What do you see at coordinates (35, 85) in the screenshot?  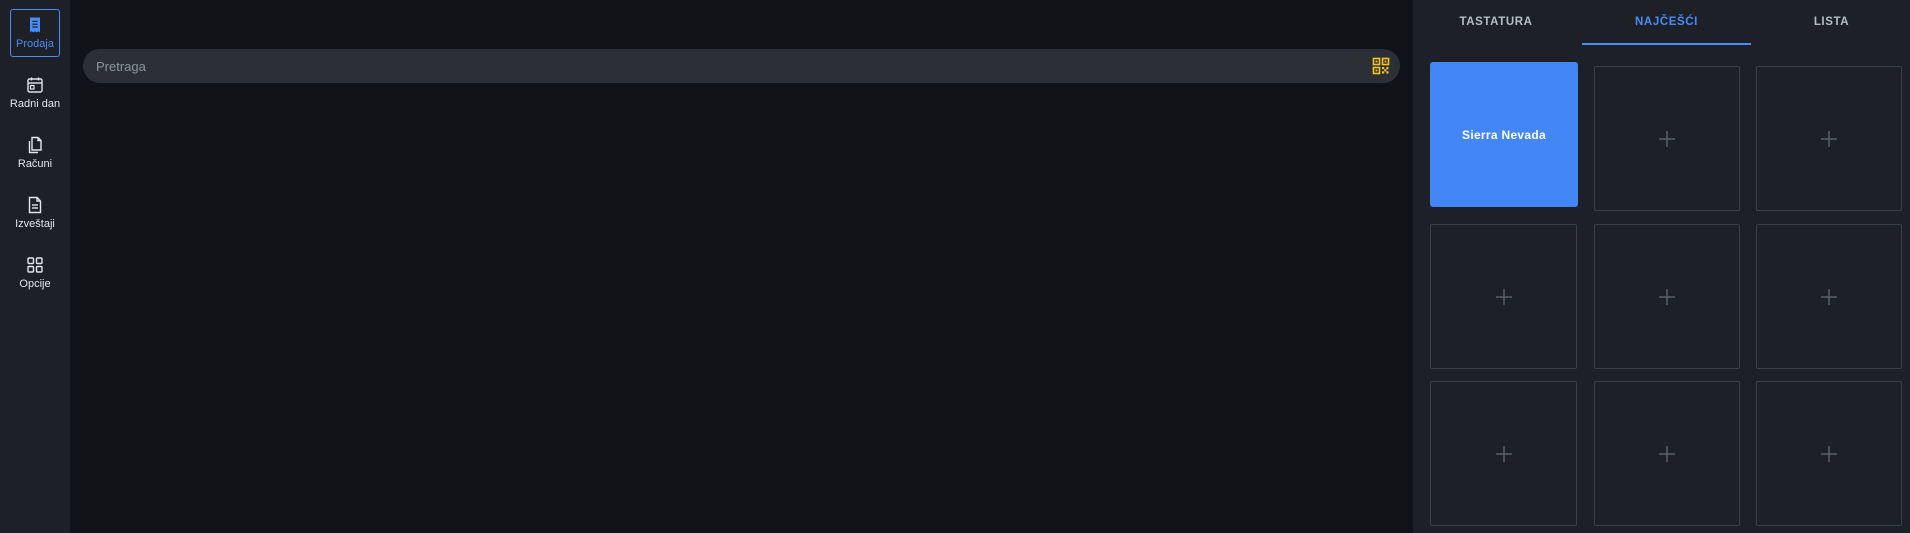 I see `calendar-icon` at bounding box center [35, 85].